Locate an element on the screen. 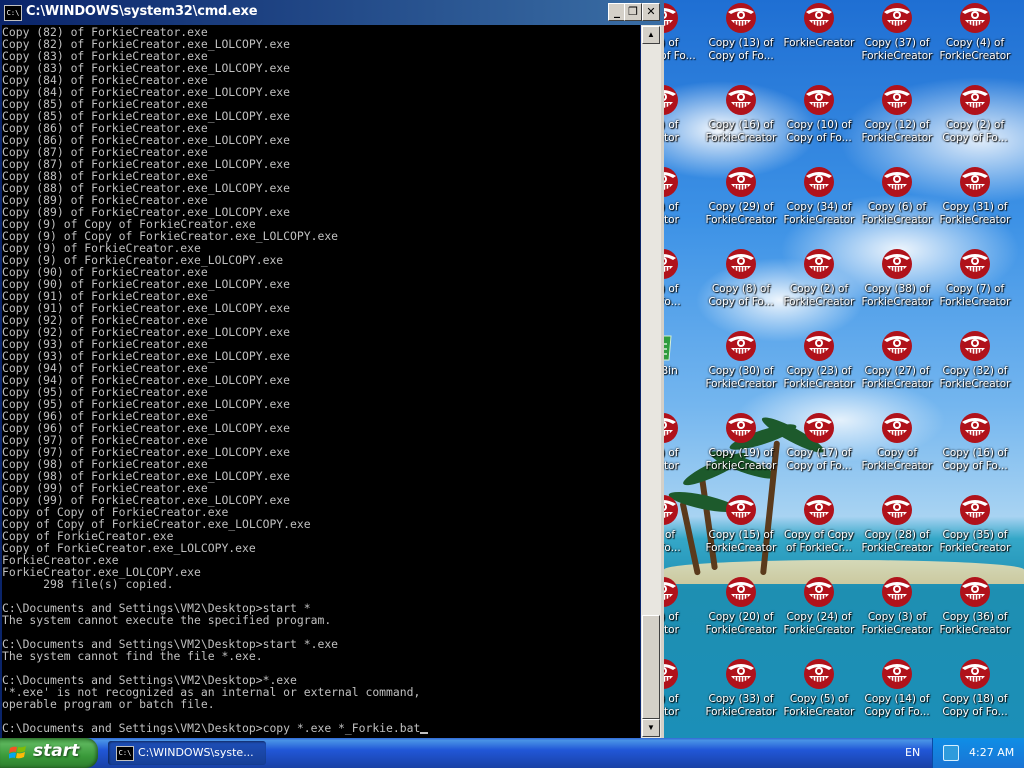  language-indicator: EN is located at coordinates (912, 752).